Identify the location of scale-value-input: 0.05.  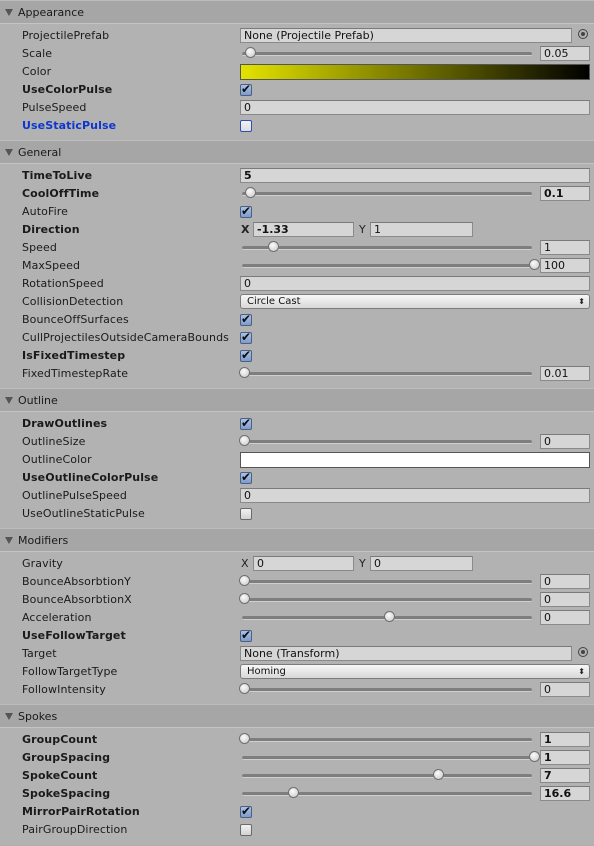
(565, 53).